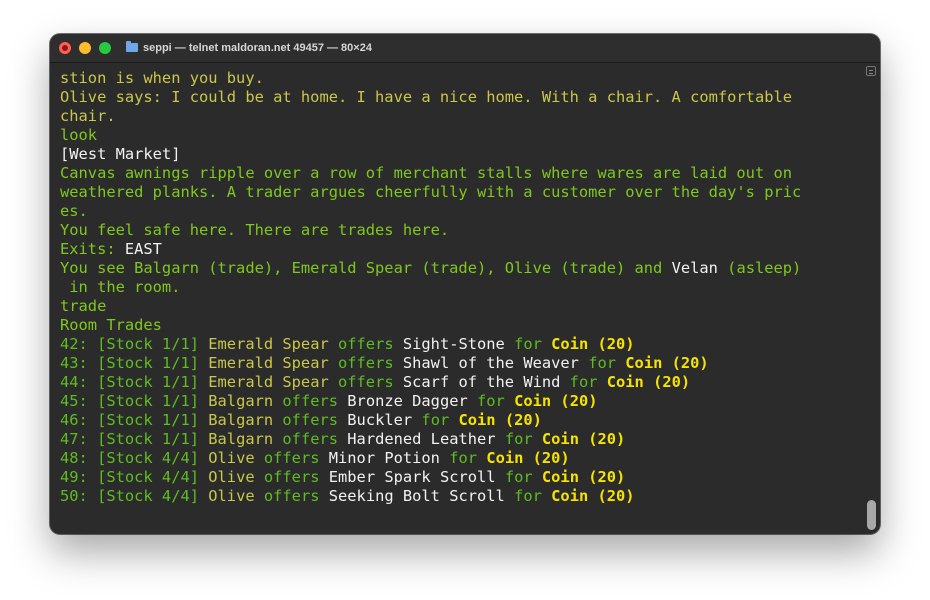 The image size is (930, 600). Describe the element at coordinates (88, 116) in the screenshot. I see `terminal-text-segment: chair.` at that location.